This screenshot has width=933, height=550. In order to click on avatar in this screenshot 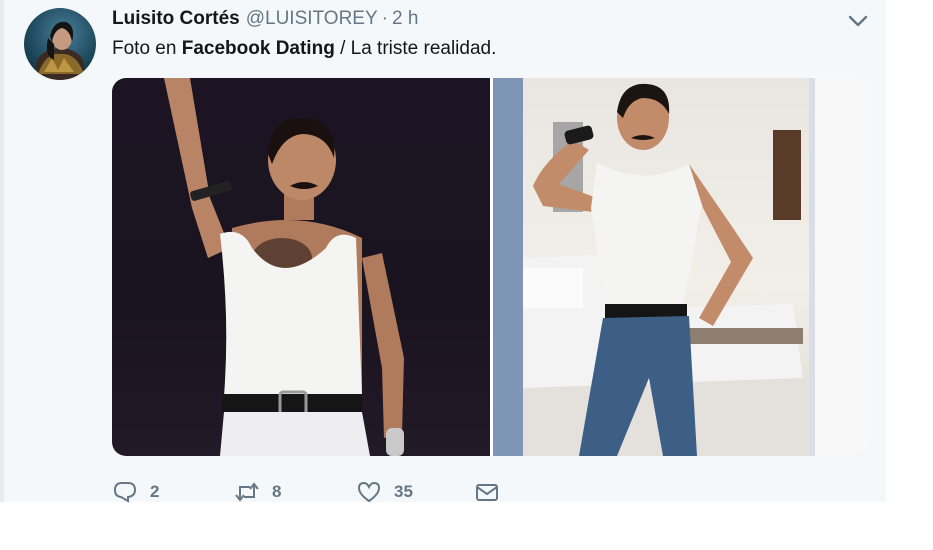, I will do `click(60, 44)`.